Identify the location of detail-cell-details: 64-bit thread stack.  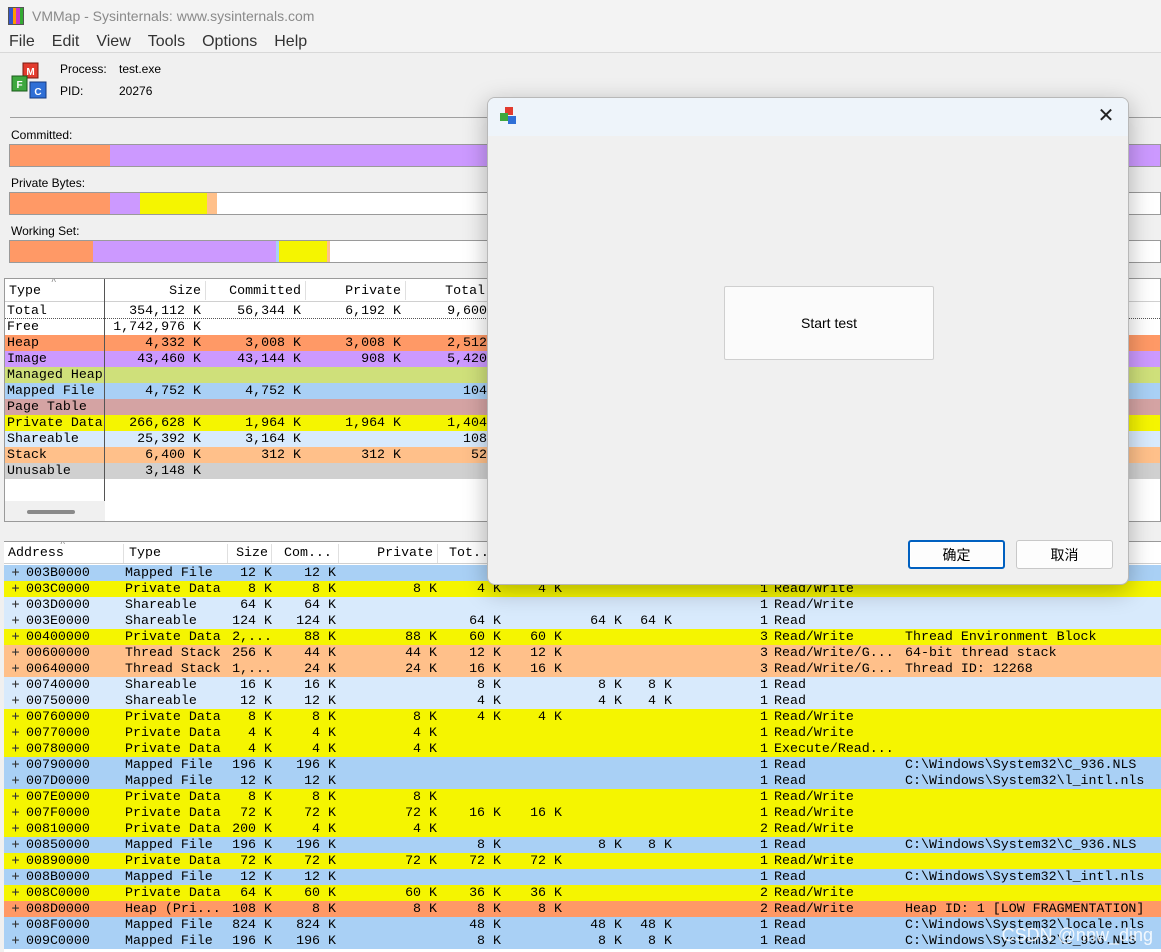
(981, 652).